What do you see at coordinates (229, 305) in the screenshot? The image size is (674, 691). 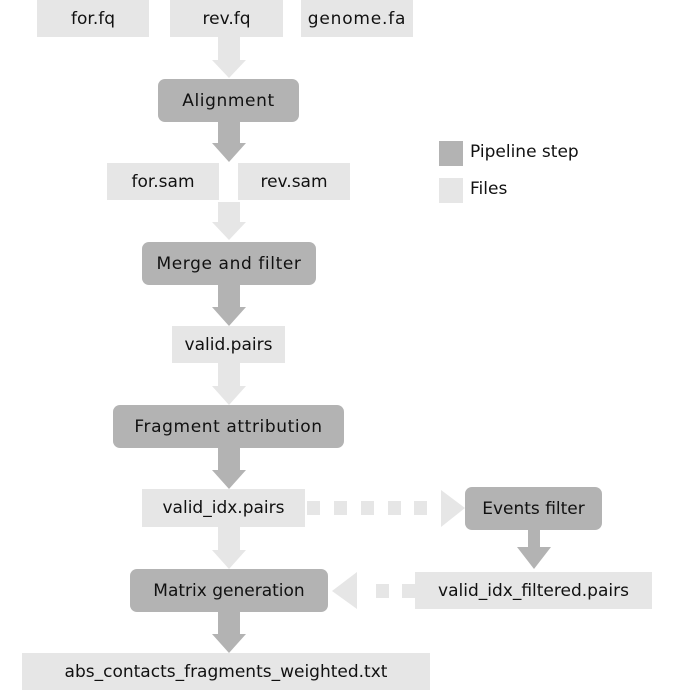 I see `arrow-merge-to-validpairs` at bounding box center [229, 305].